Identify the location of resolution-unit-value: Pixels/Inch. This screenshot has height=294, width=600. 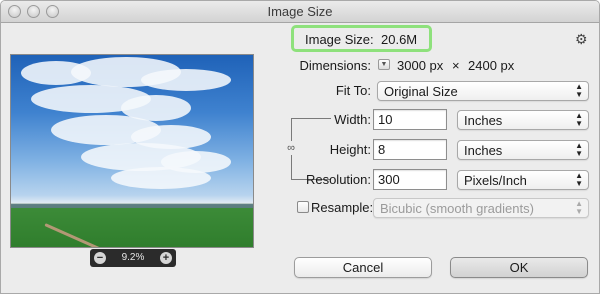
(495, 180).